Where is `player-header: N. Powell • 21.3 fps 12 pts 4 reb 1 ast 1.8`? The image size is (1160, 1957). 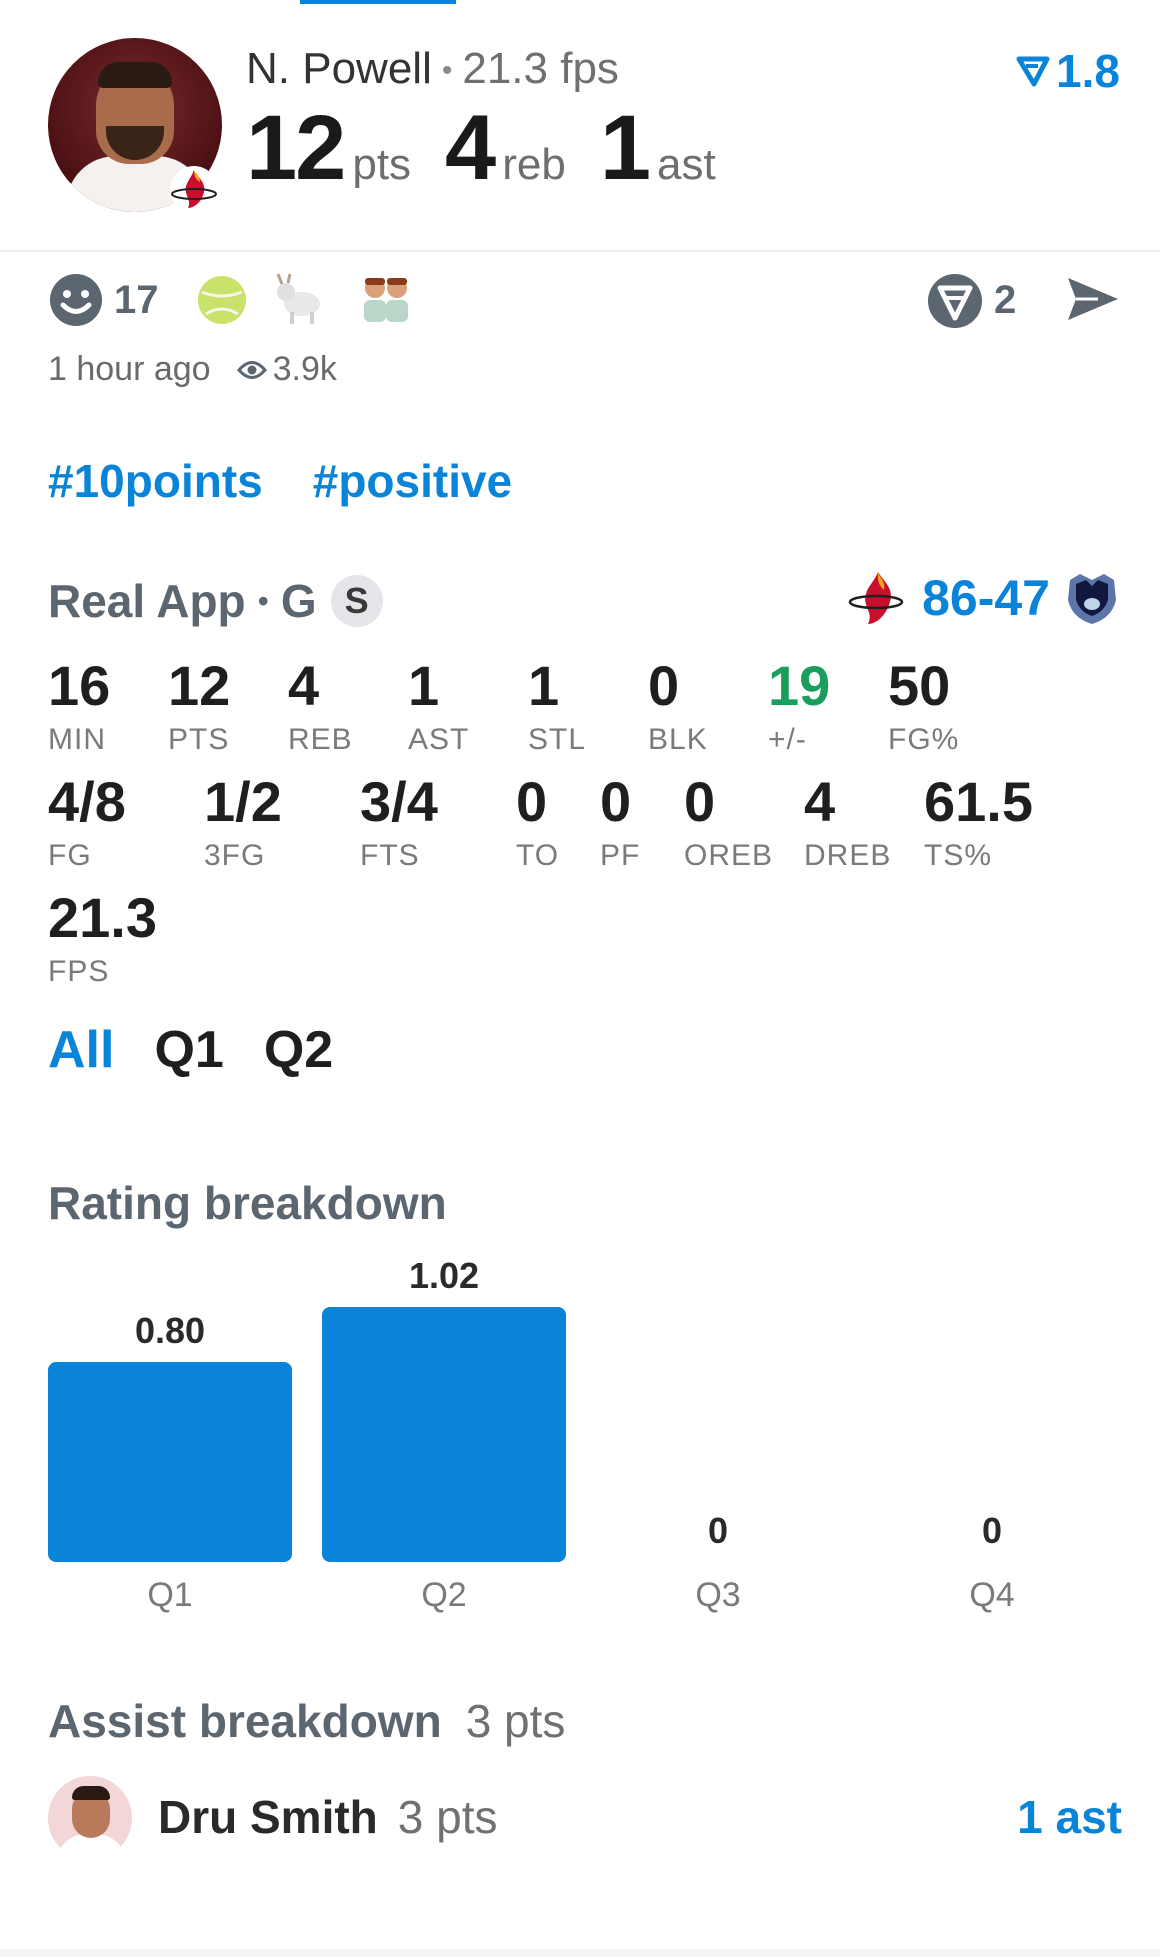
player-header: N. Powell • 21.3 fps 12 pts 4 reb 1 ast 1.8 is located at coordinates (580, 126).